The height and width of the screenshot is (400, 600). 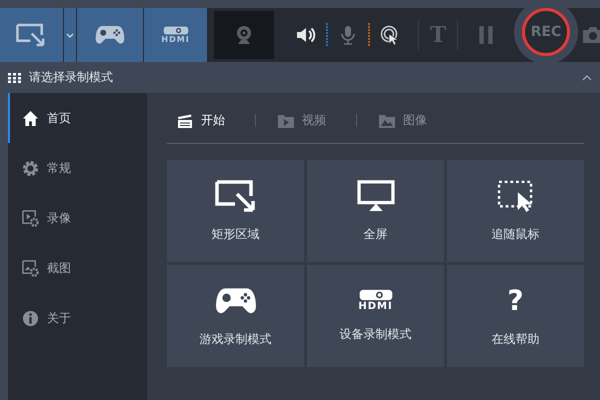 I want to click on mode-tile: 矩形区域, so click(x=235, y=211).